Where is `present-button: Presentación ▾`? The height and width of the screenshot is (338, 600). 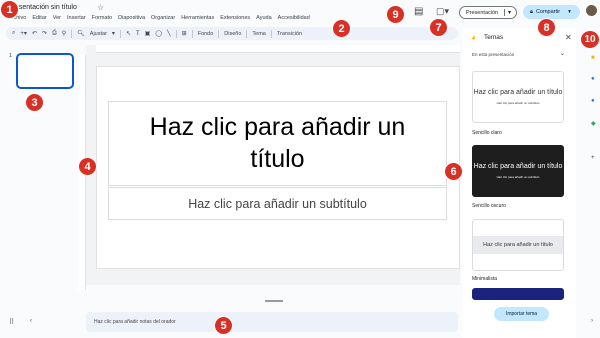 present-button: Presentación ▾ is located at coordinates (488, 12).